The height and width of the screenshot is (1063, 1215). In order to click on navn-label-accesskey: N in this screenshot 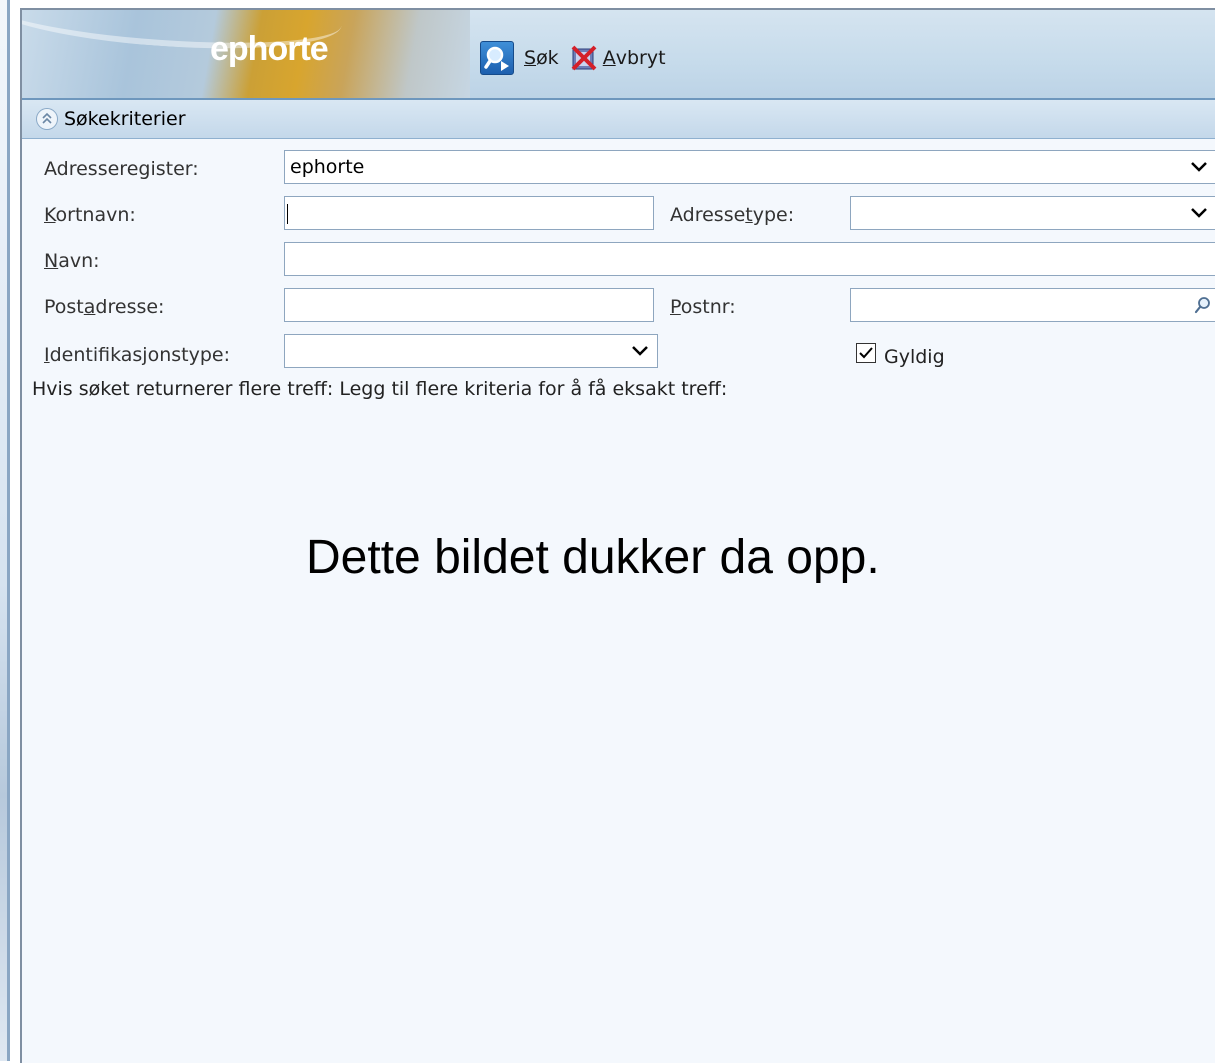, I will do `click(51, 261)`.